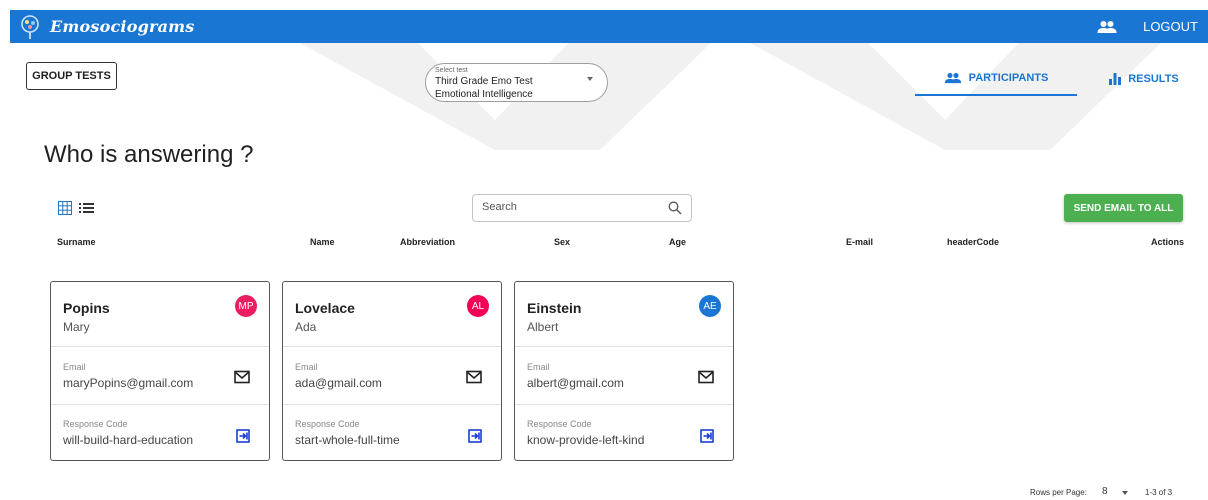  I want to click on avatar: MP, so click(246, 306).